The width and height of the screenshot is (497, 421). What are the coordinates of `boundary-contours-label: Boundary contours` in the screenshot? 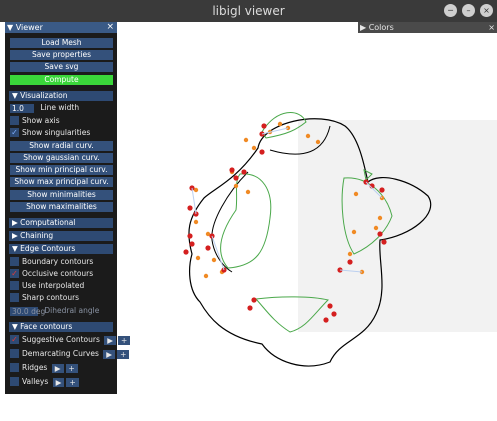 It's located at (58, 261).